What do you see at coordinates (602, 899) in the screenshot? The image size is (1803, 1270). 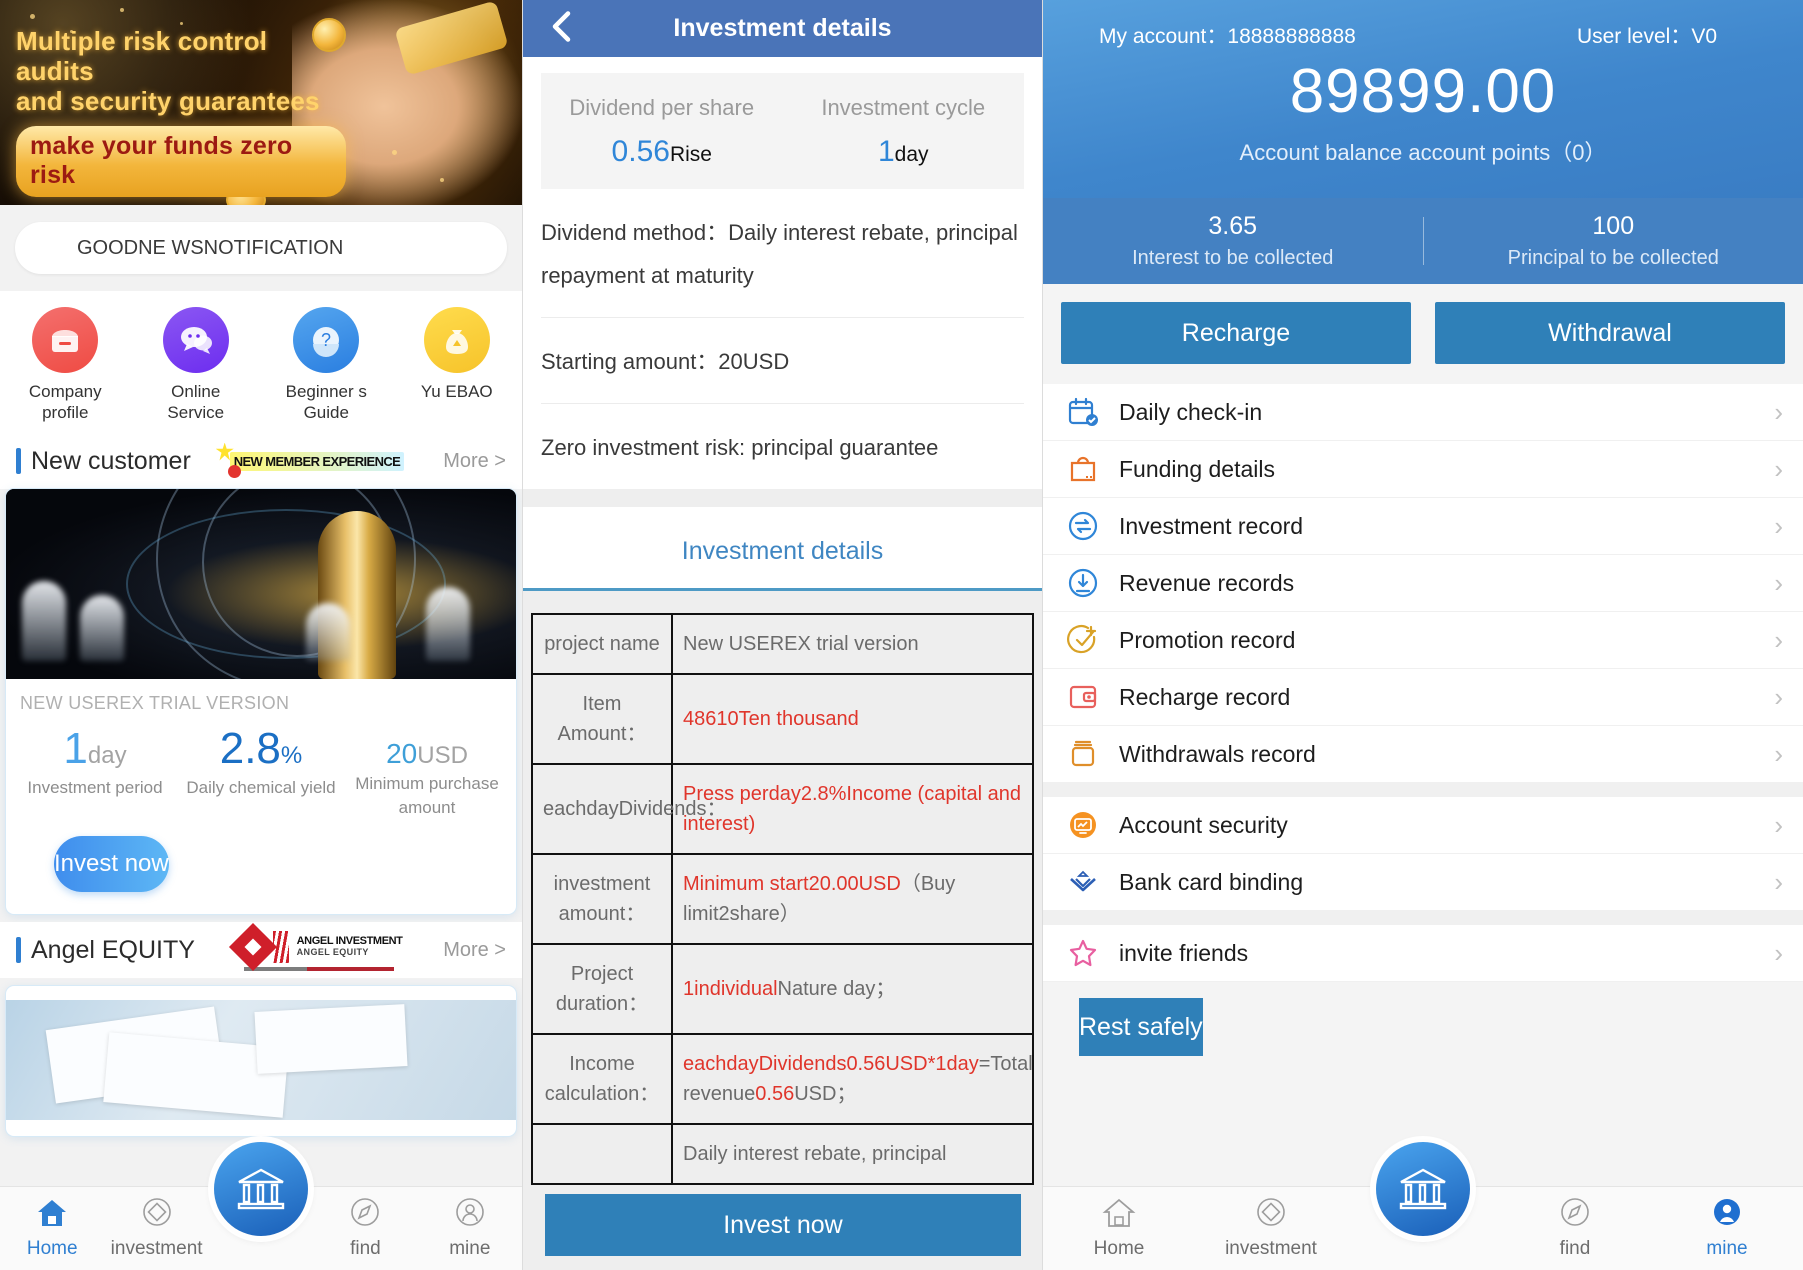 I see `table-key: investment amount：` at bounding box center [602, 899].